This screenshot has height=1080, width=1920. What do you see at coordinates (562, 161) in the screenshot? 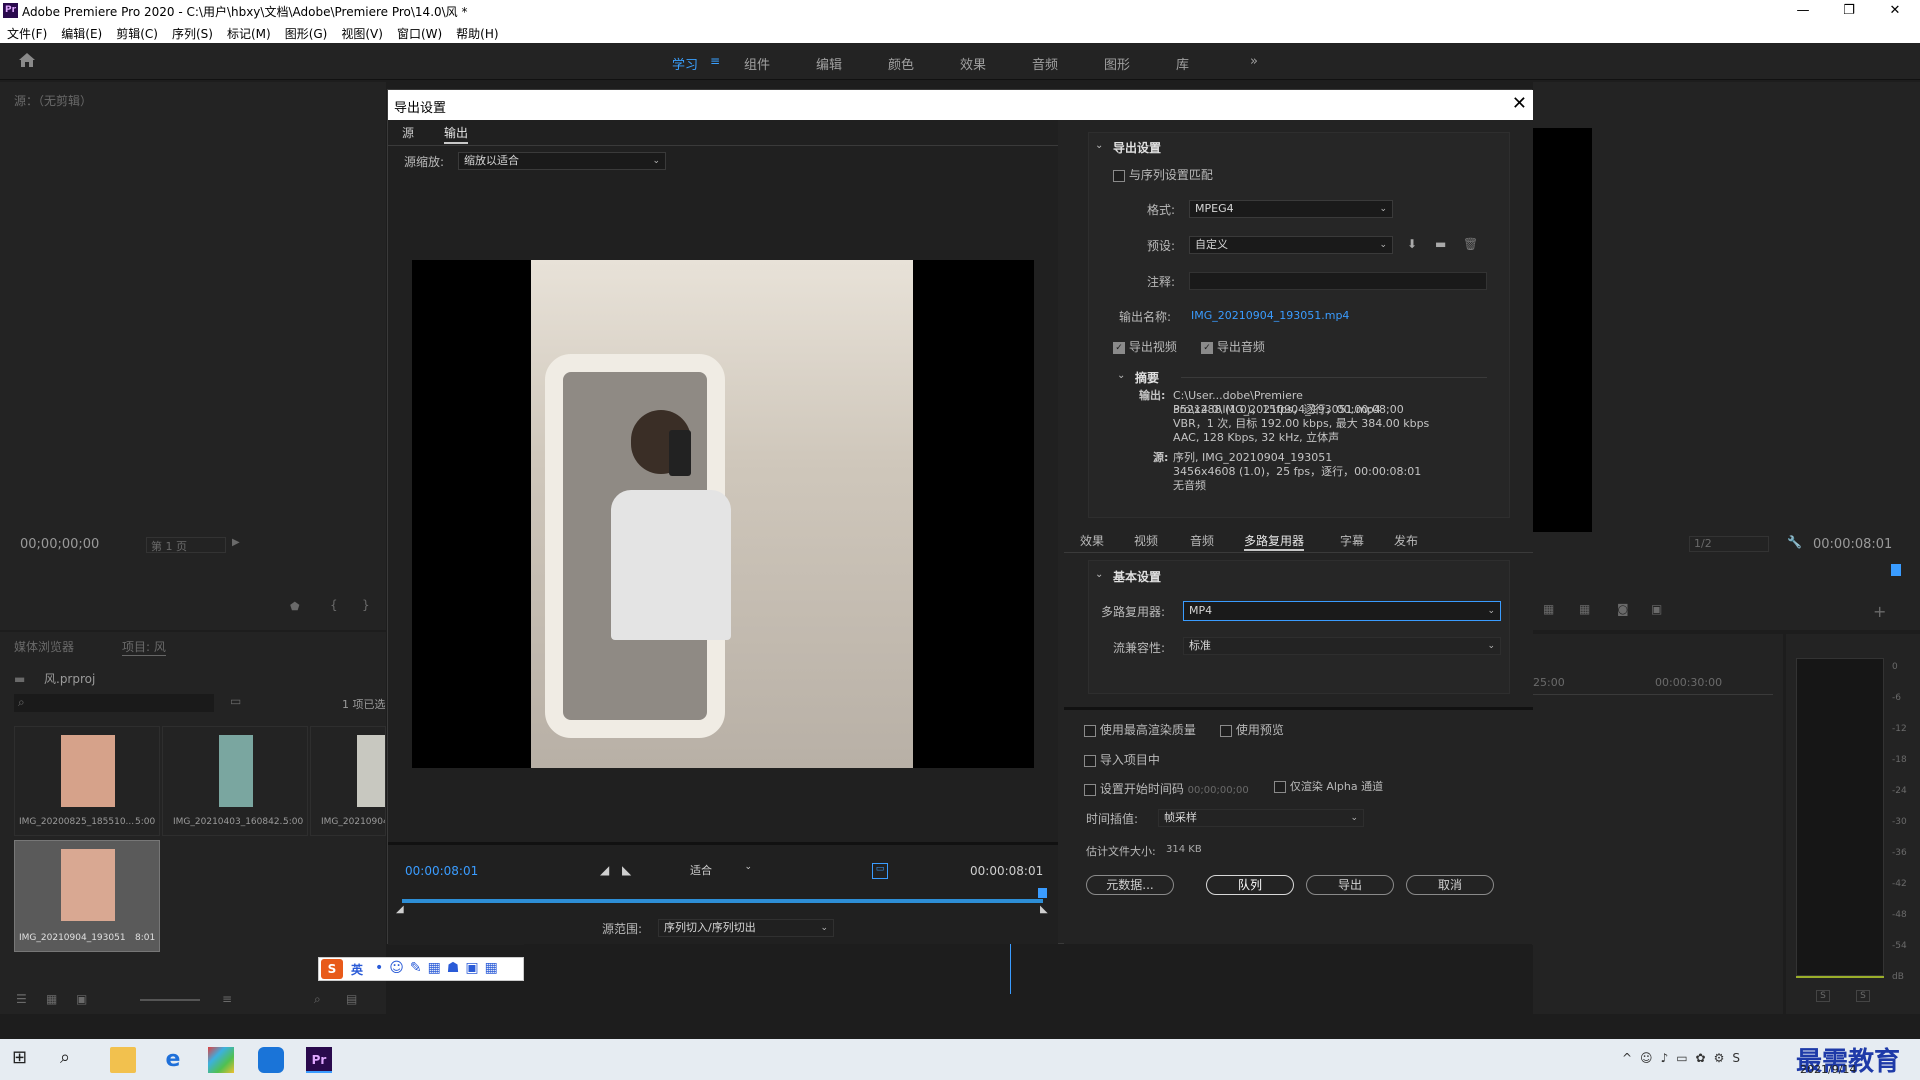
I see `source-scaling-dropdown: 缩放以适合 ⌄` at bounding box center [562, 161].